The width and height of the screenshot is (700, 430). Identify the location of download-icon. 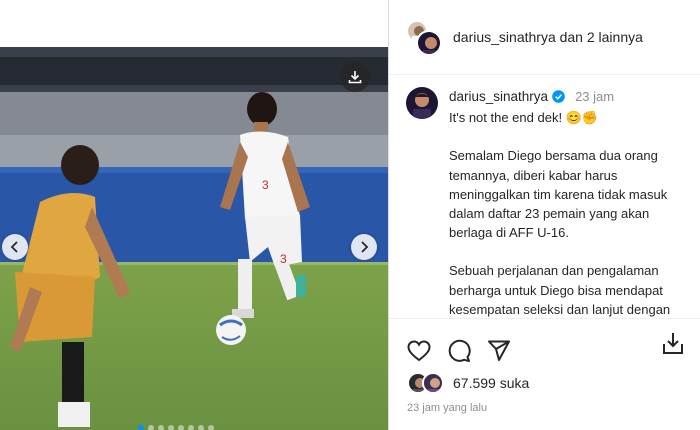
(355, 77).